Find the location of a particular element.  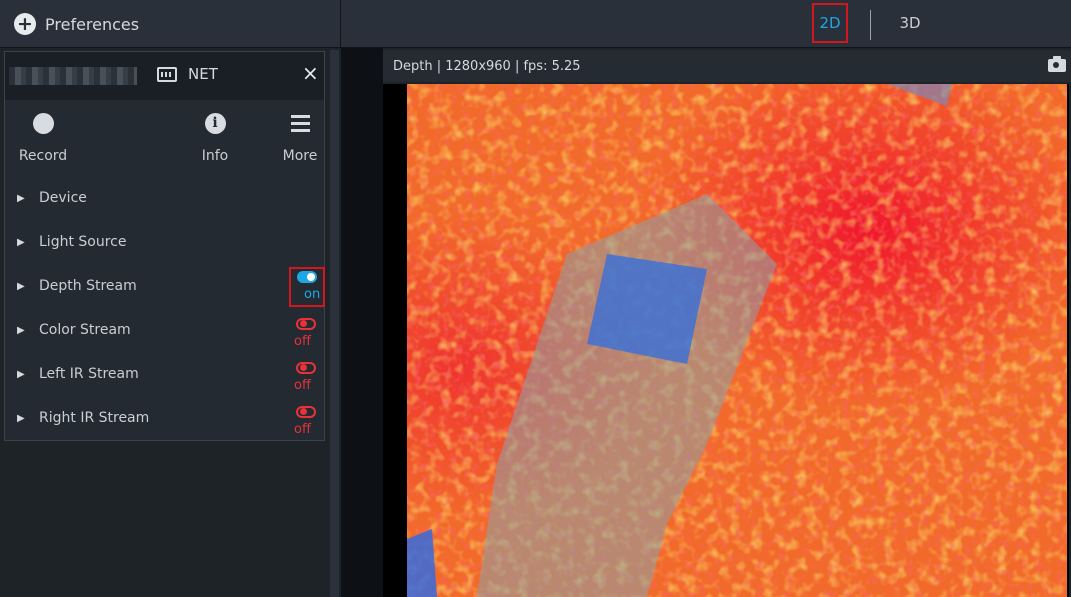

camera-icon is located at coordinates (1057, 64).